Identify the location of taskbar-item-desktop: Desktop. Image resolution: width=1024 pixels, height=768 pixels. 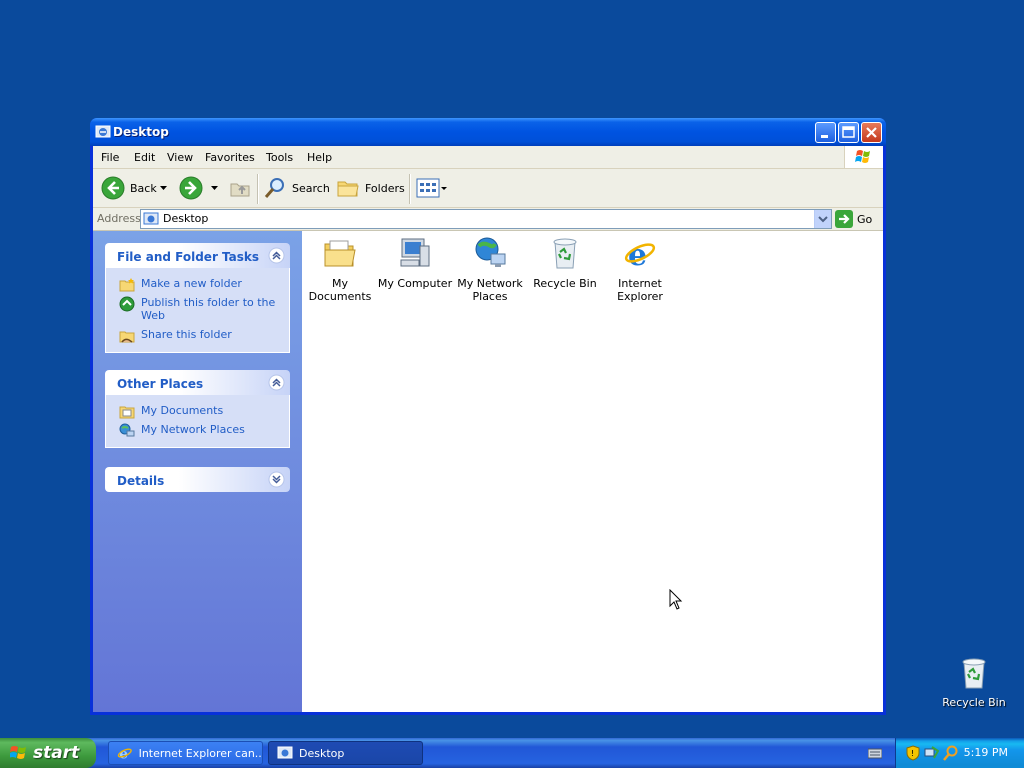
(345, 753).